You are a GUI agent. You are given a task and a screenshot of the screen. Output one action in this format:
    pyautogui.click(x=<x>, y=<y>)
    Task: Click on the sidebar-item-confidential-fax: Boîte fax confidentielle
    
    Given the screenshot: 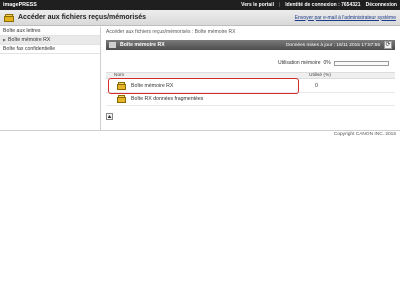 What is the action you would take?
    pyautogui.click(x=50, y=49)
    